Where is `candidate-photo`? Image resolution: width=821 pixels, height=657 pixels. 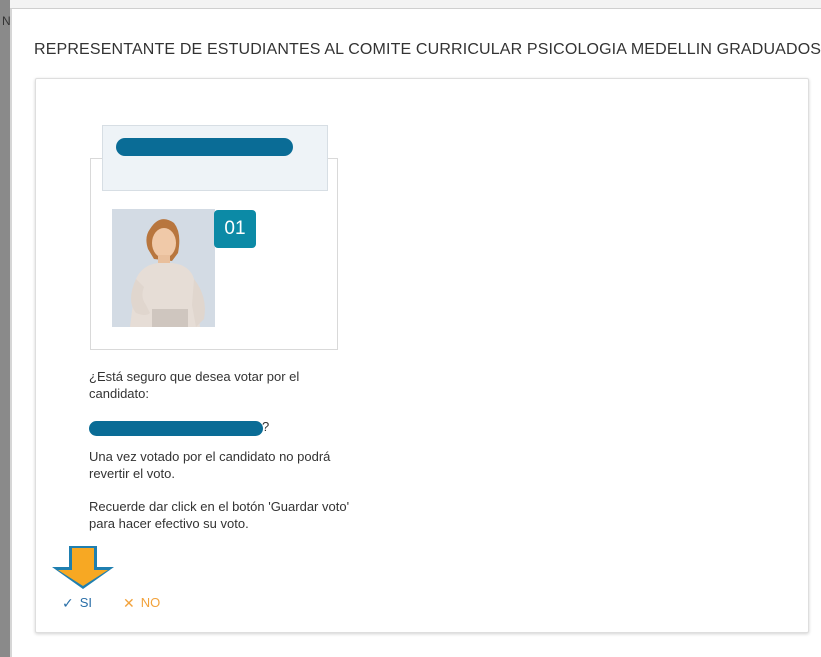
candidate-photo is located at coordinates (163, 268).